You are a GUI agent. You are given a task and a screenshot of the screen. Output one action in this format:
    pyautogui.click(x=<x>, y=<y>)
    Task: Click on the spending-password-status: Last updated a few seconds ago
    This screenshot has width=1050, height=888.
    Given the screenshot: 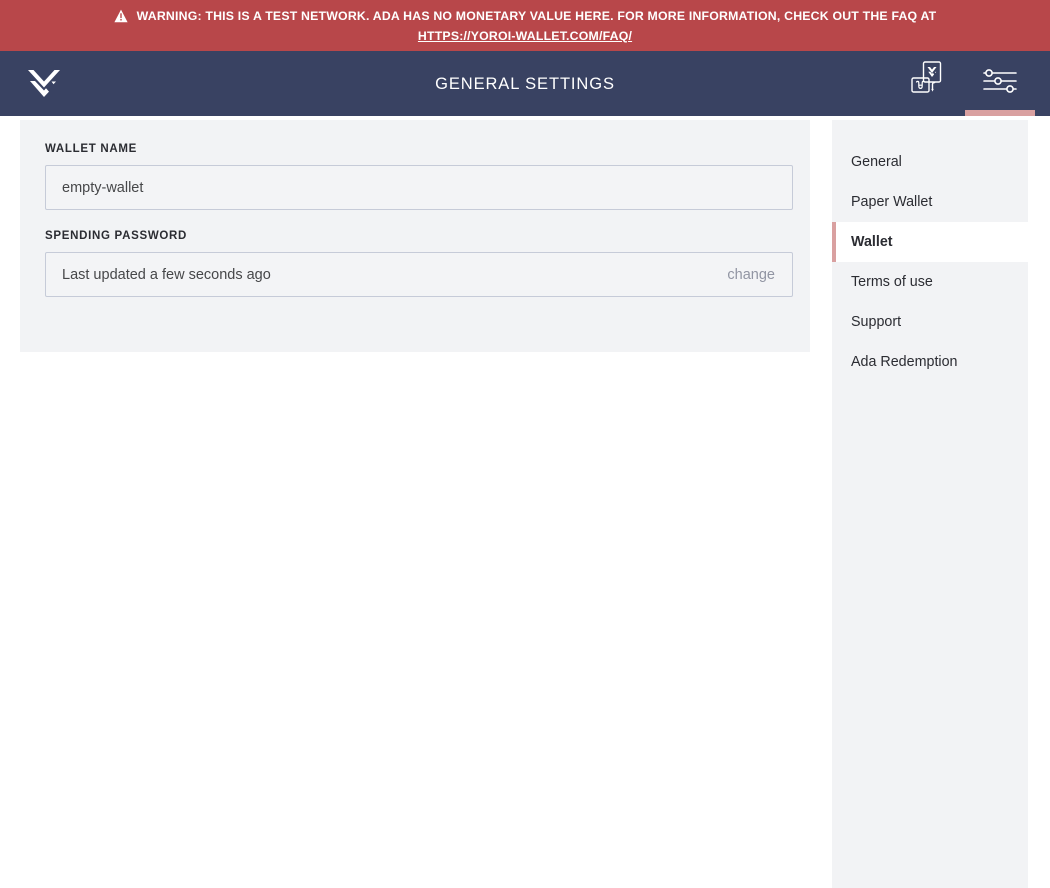 What is the action you would take?
    pyautogui.click(x=166, y=274)
    